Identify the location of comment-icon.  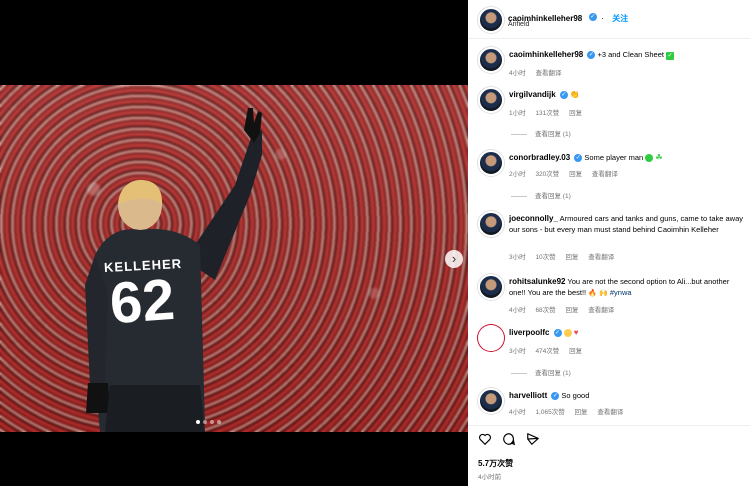
(509, 439).